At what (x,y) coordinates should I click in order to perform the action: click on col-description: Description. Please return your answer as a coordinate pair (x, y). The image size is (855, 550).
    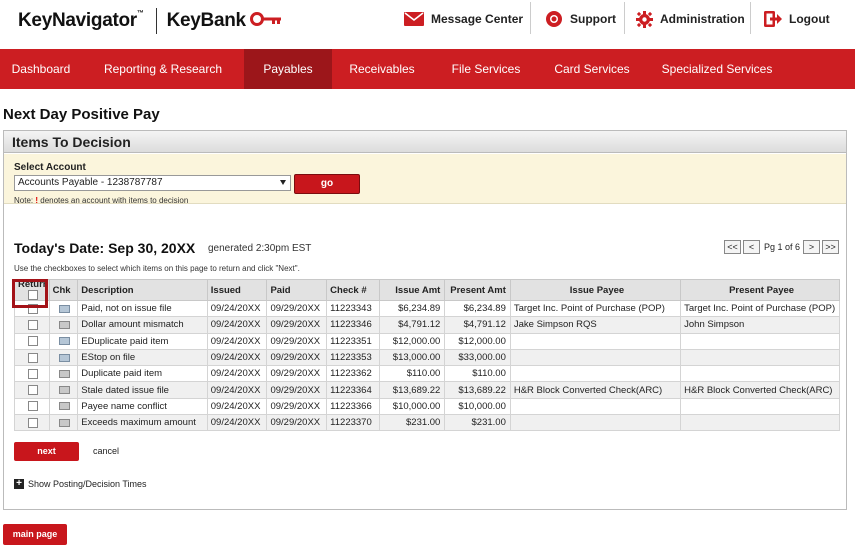
    Looking at the image, I should click on (142, 290).